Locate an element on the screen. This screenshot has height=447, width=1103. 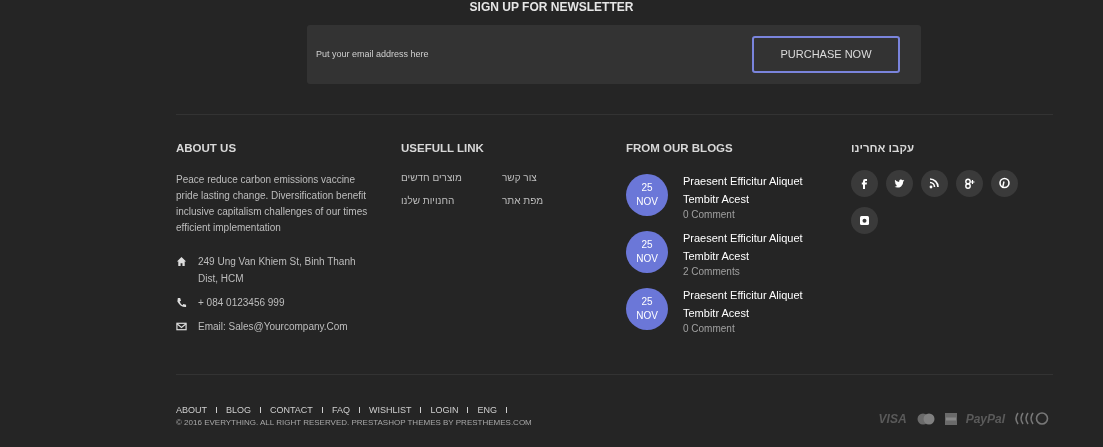
twitter-button is located at coordinates (899, 184).